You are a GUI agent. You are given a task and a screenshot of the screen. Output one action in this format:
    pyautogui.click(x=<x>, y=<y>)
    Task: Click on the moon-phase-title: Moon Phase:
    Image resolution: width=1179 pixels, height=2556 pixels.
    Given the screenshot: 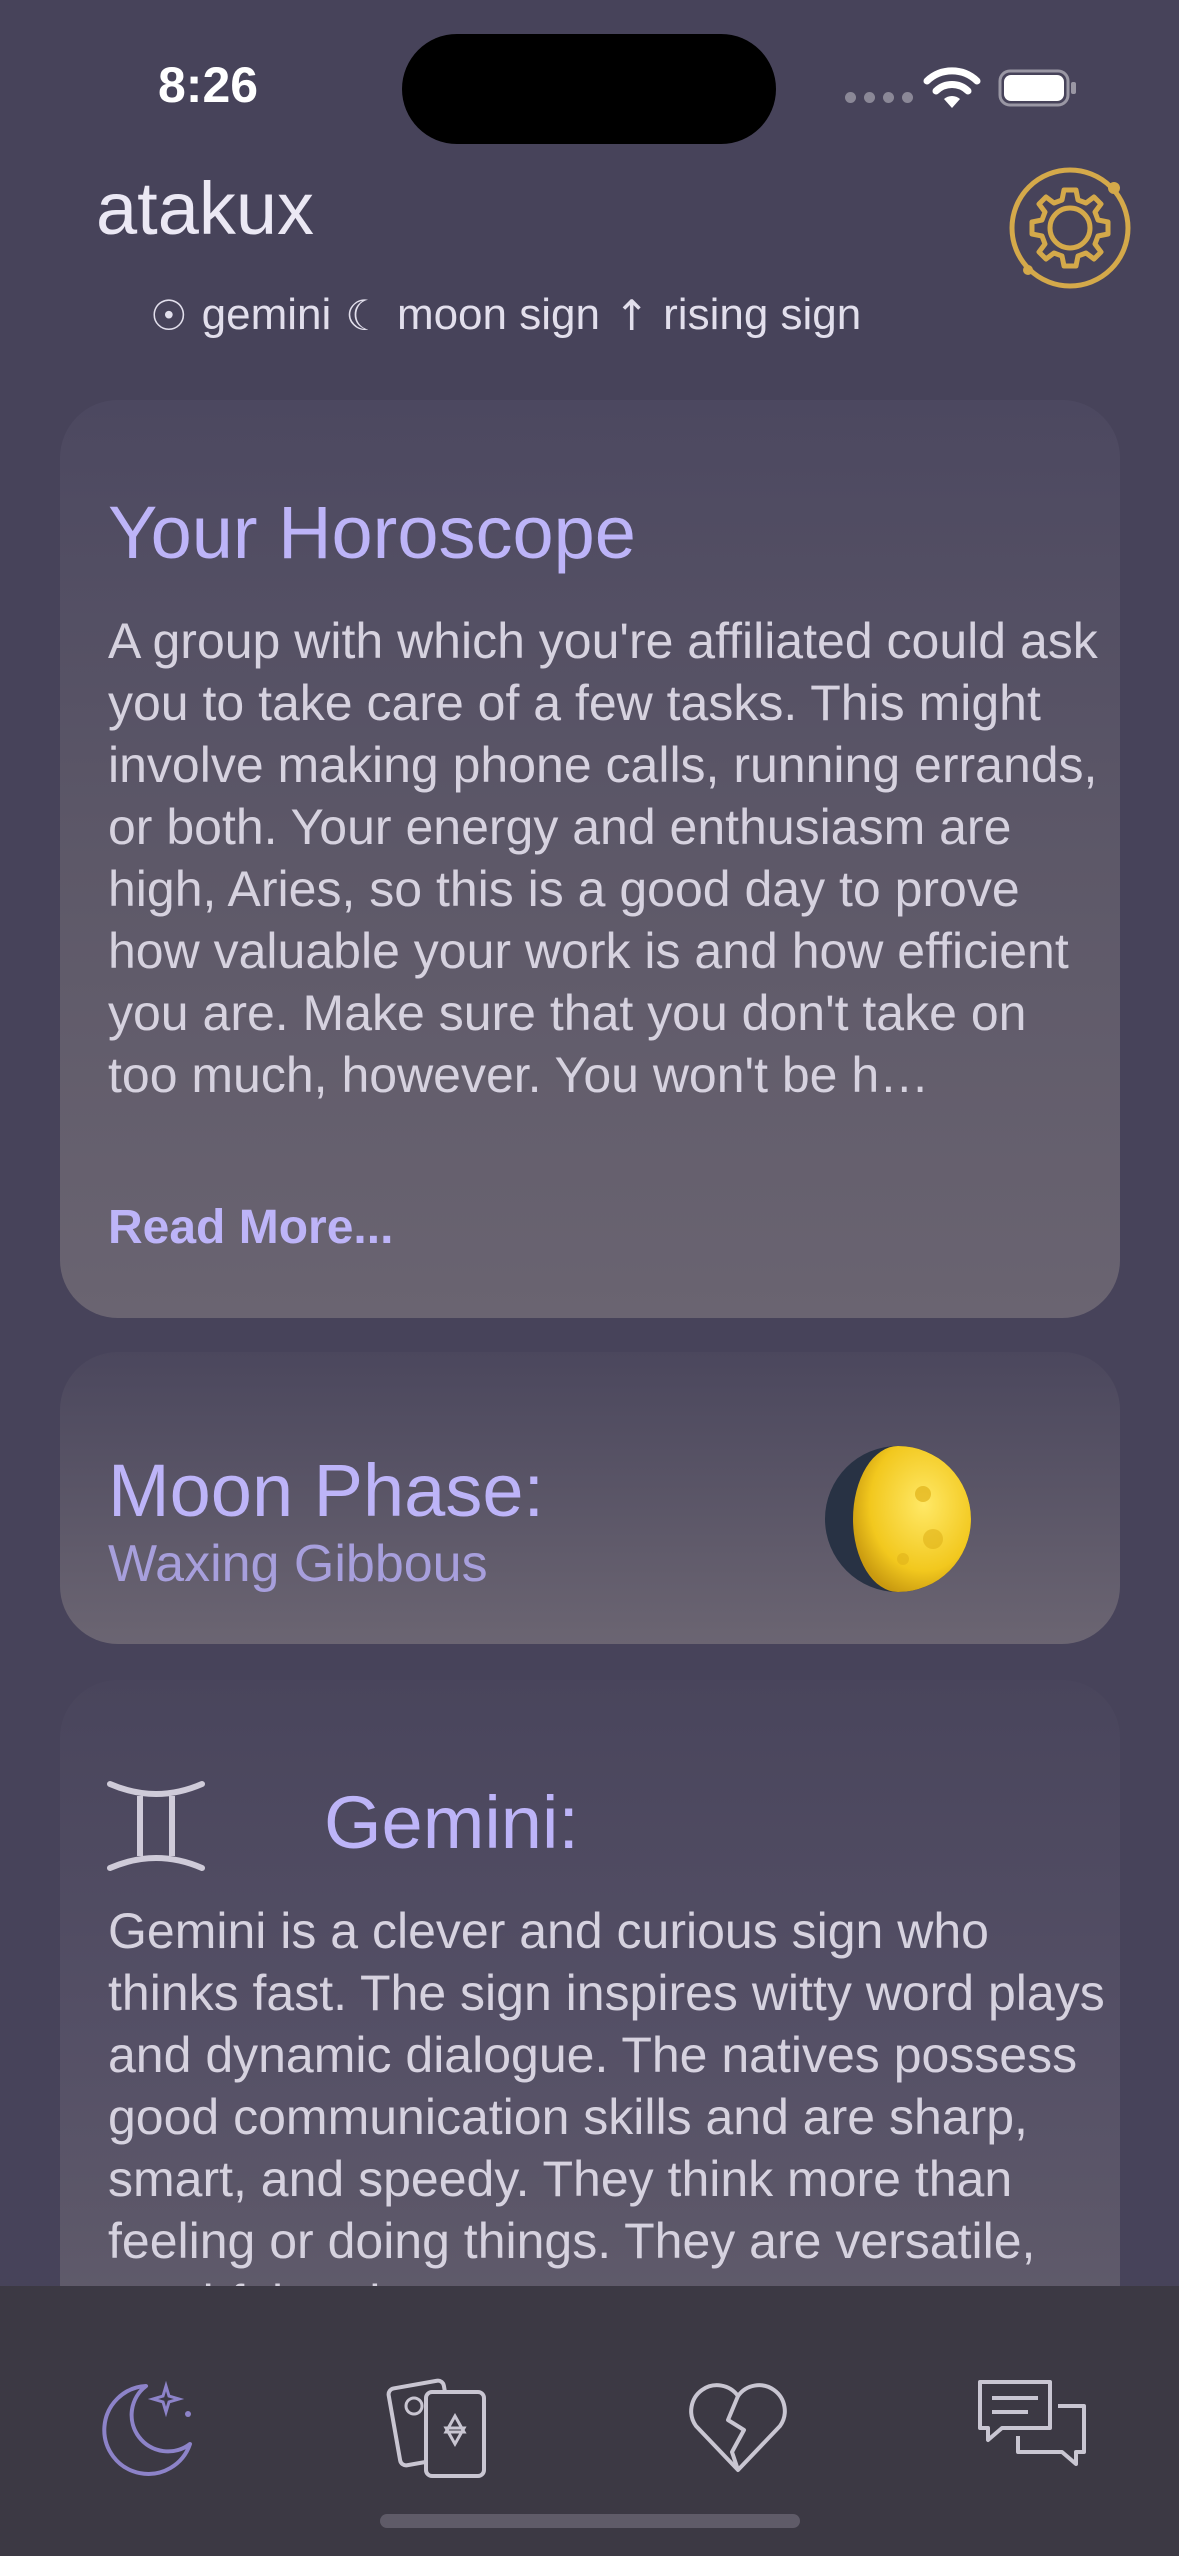 What is the action you would take?
    pyautogui.click(x=326, y=1490)
    